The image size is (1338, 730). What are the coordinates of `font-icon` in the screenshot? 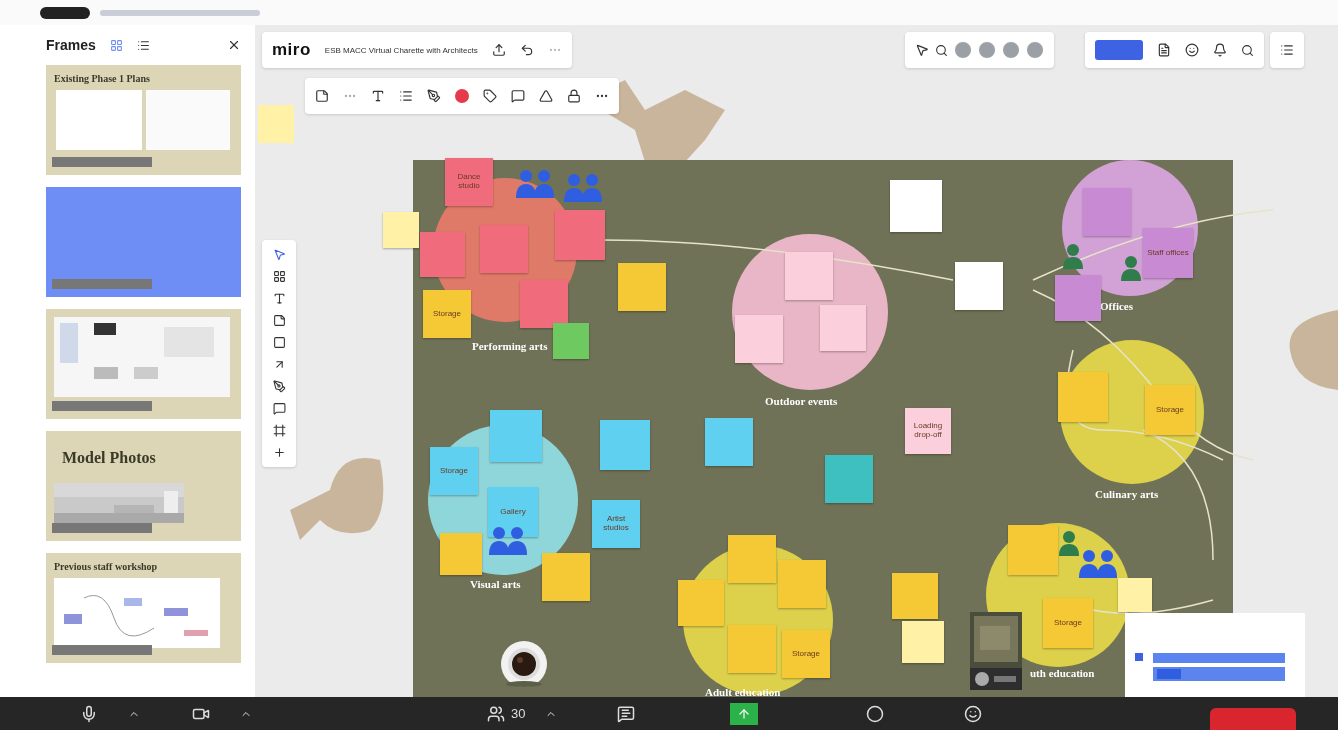 It's located at (378, 96).